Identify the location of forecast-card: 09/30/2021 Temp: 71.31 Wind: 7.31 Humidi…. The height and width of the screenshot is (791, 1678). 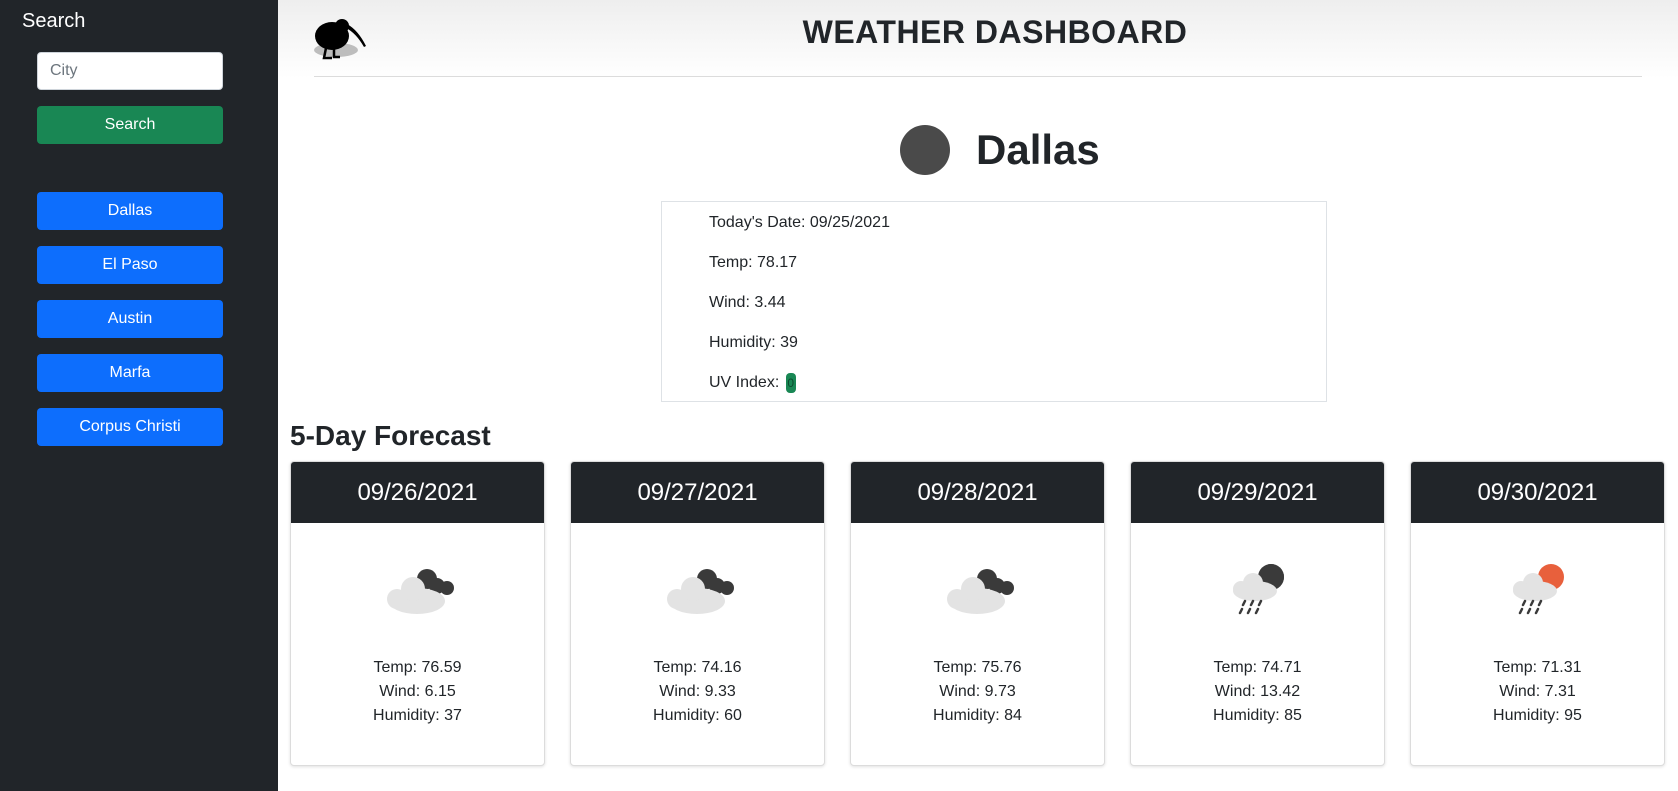
(1537, 613).